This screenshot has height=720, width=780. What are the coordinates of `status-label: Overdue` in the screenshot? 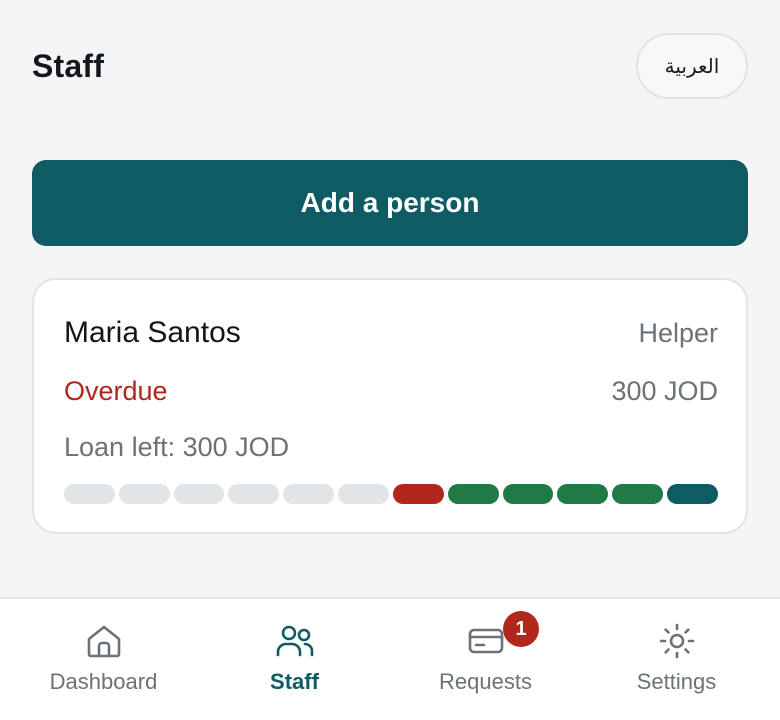 It's located at (116, 391).